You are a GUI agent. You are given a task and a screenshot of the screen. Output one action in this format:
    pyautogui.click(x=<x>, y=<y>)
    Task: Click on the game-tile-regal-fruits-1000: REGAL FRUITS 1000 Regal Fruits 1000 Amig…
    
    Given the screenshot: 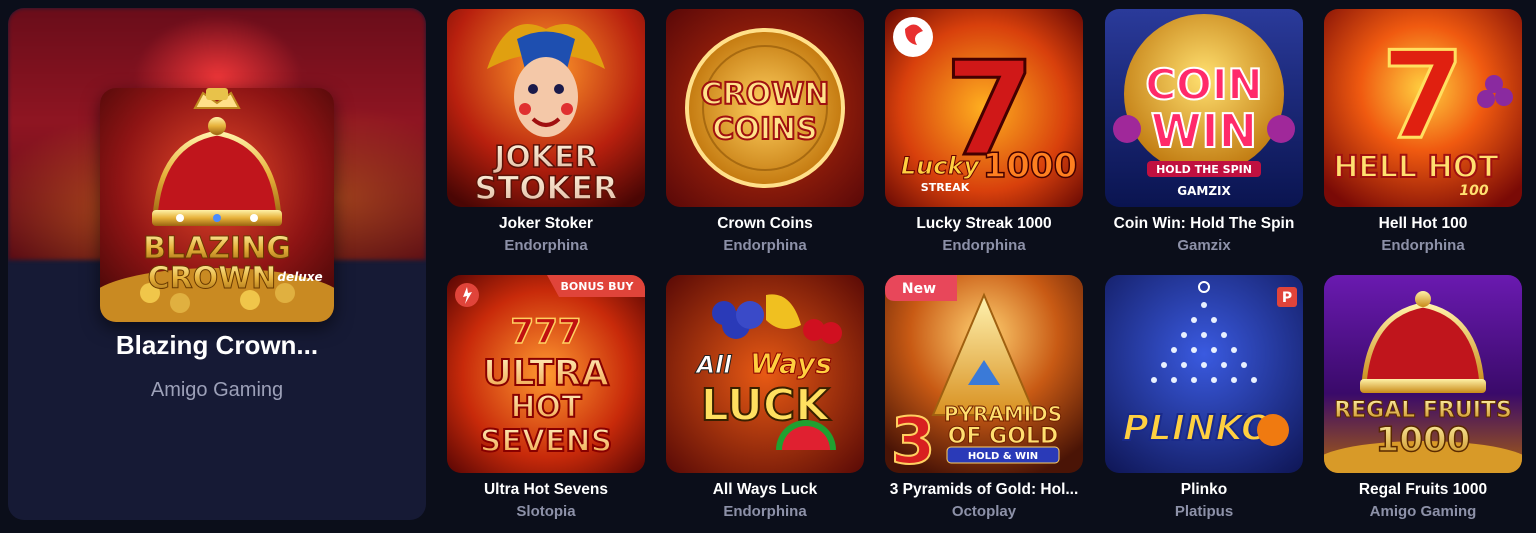 What is the action you would take?
    pyautogui.click(x=1423, y=397)
    